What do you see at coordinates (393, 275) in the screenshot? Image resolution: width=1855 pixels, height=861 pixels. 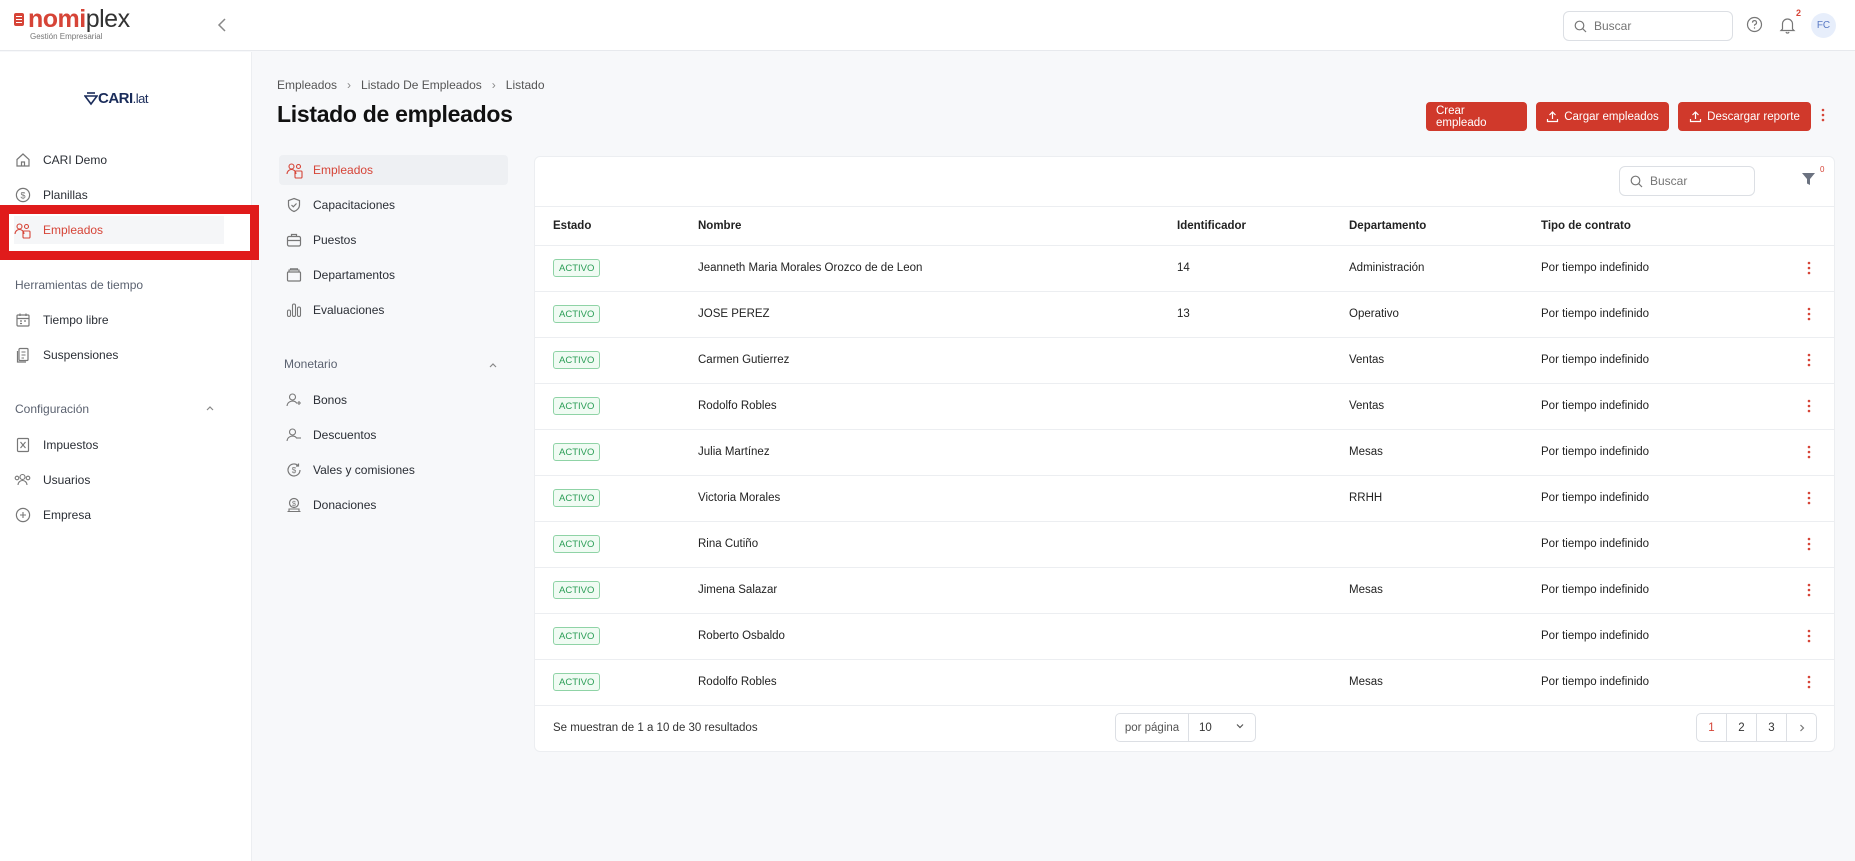 I see `subnav-item-departamentos: Departamentos` at bounding box center [393, 275].